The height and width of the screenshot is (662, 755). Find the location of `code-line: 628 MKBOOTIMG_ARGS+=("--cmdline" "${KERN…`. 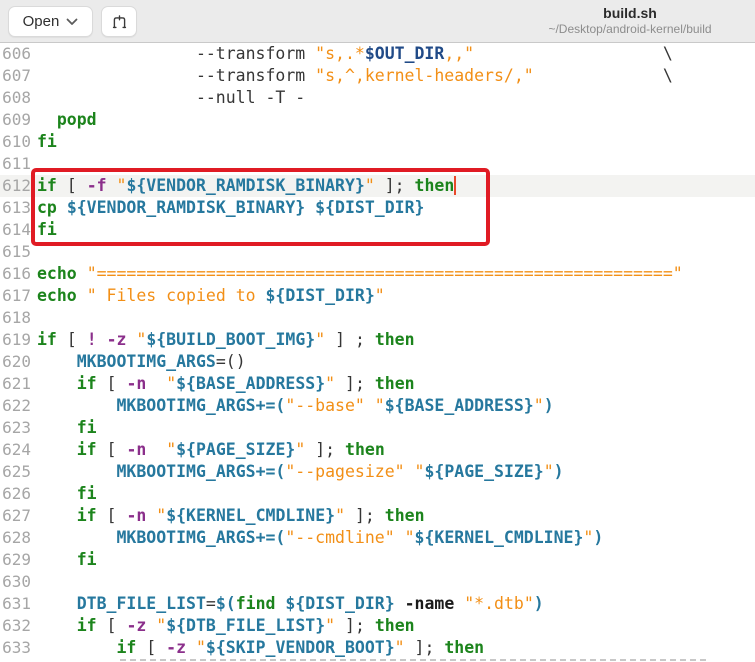

code-line: 628 MKBOOTIMG_ARGS+=("--cmdline" "${KERN… is located at coordinates (377, 538).